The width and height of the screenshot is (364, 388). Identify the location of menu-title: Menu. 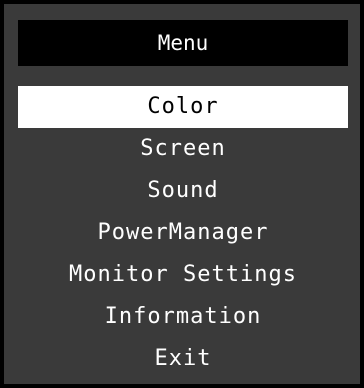
(183, 43).